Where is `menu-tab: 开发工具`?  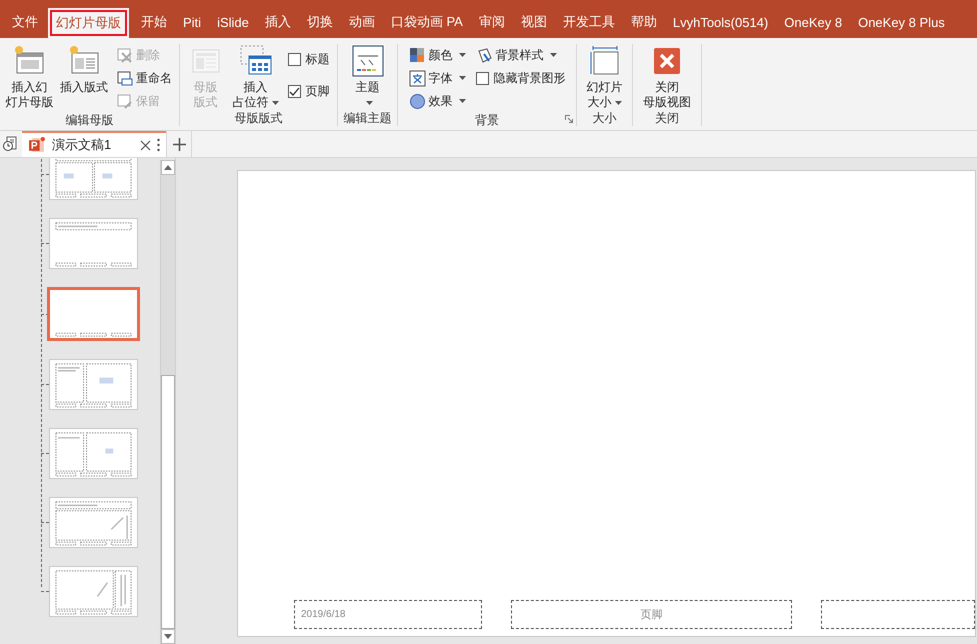 menu-tab: 开发工具 is located at coordinates (588, 23).